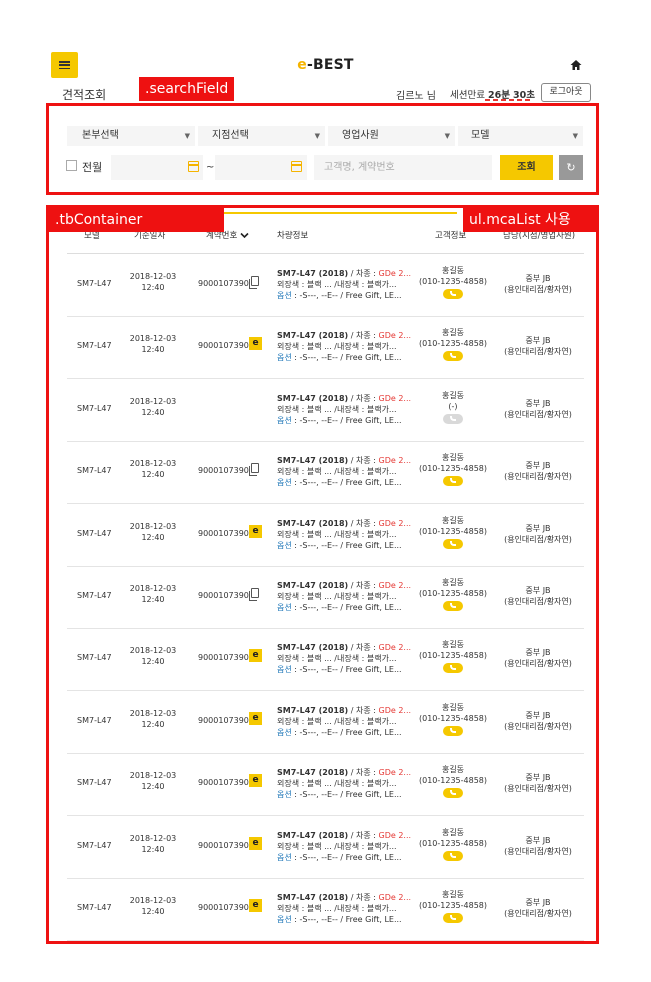 The width and height of the screenshot is (651, 982). What do you see at coordinates (84, 95) in the screenshot?
I see `page-title: 견적조회` at bounding box center [84, 95].